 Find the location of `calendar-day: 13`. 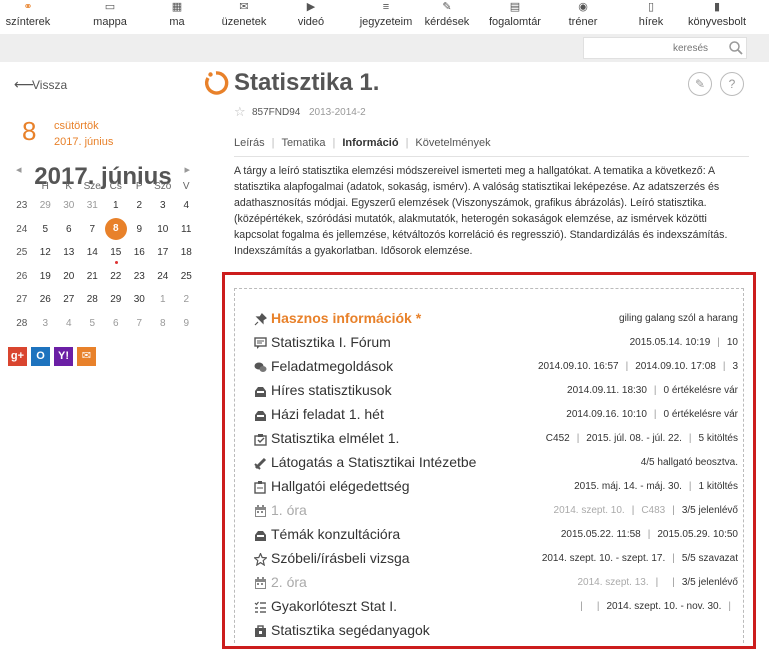

calendar-day: 13 is located at coordinates (69, 253).